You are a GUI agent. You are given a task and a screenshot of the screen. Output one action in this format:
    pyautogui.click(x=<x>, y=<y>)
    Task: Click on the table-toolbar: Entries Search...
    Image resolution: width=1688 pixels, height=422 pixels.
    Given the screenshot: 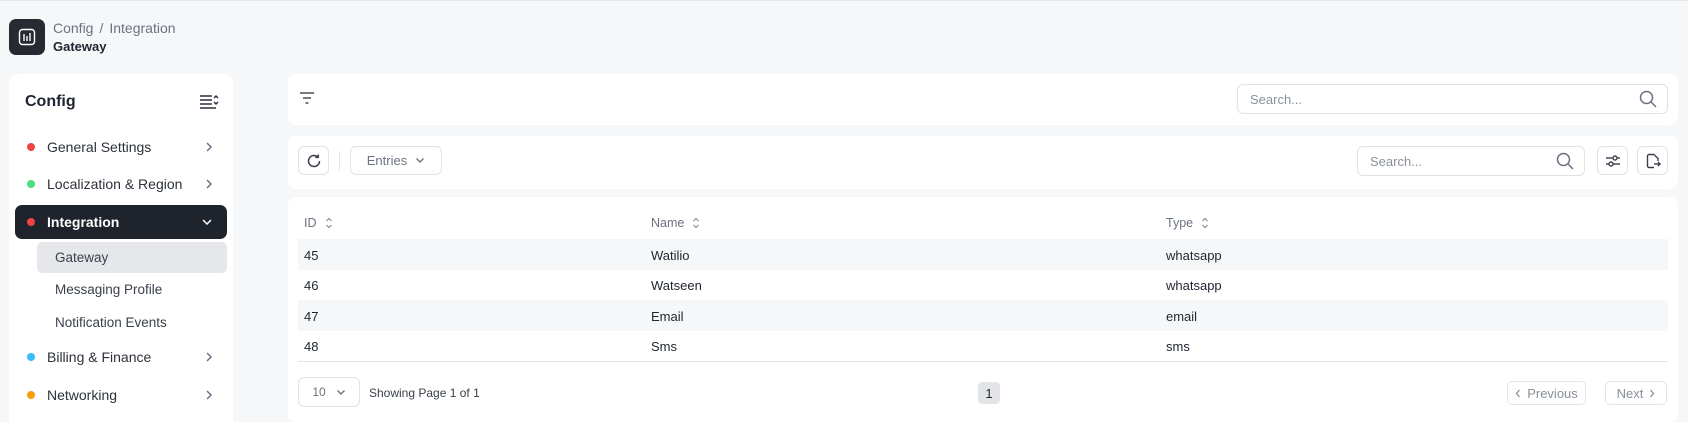 What is the action you would take?
    pyautogui.click(x=983, y=162)
    